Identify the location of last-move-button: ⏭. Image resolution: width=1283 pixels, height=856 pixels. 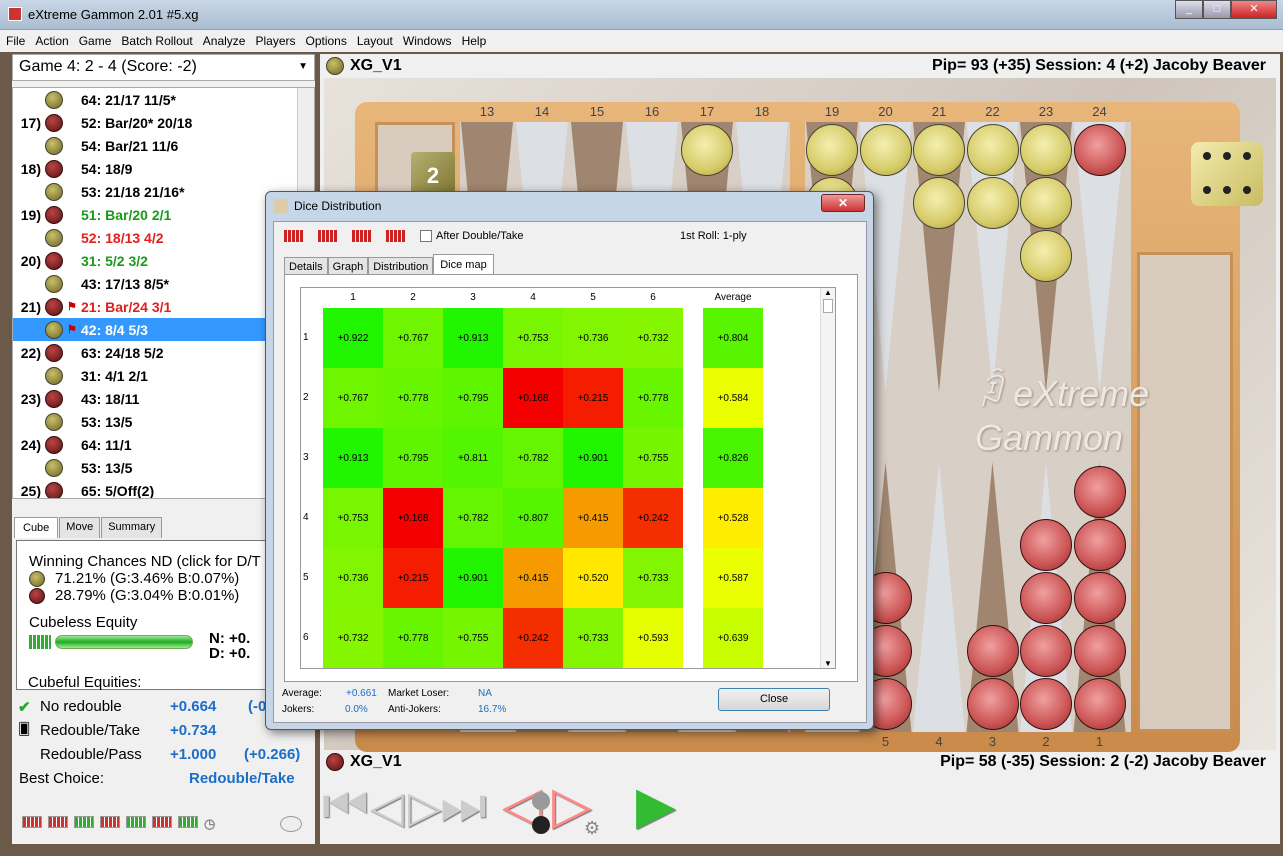
(463, 806).